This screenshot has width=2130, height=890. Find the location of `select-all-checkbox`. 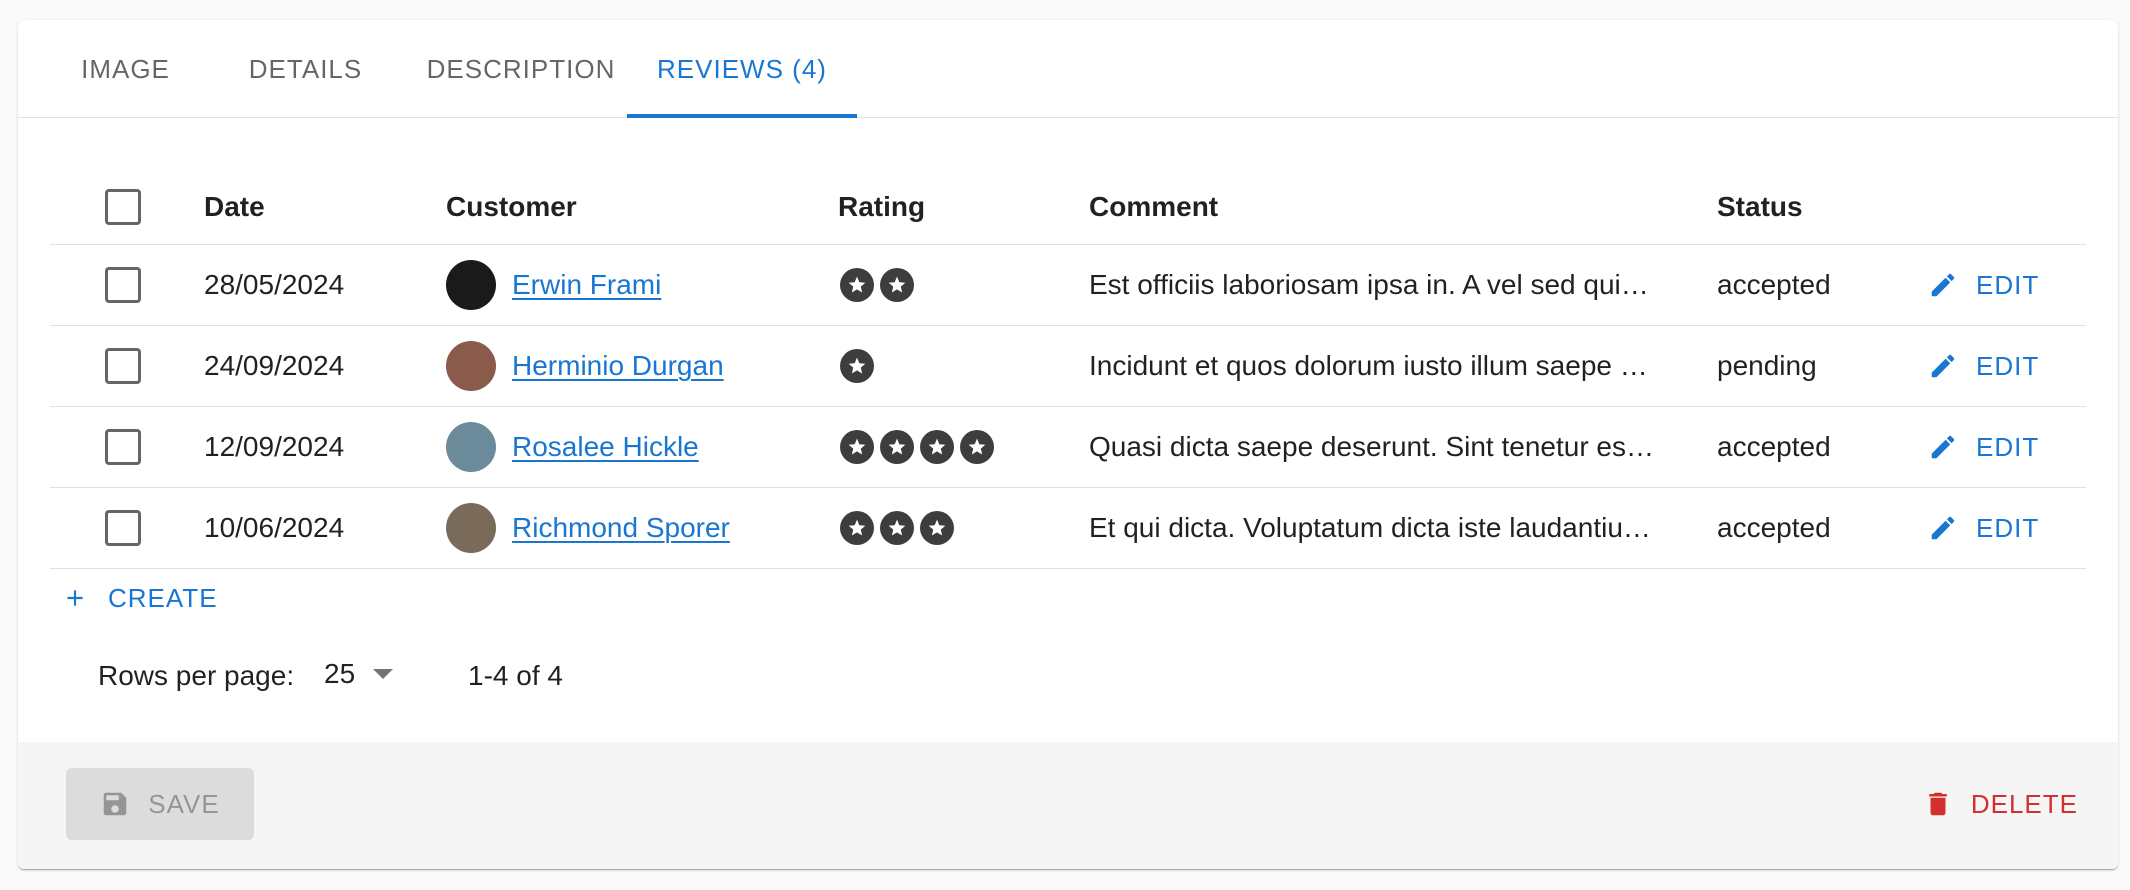

select-all-checkbox is located at coordinates (123, 207).